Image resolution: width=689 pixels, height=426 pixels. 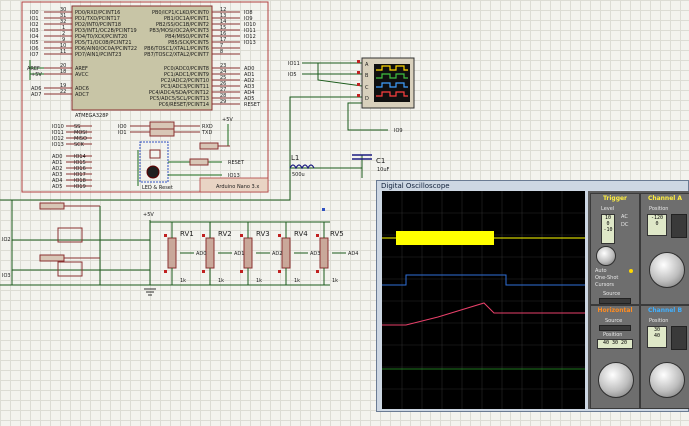 What do you see at coordinates (63, 52) in the screenshot?
I see `pin-number: 11` at bounding box center [63, 52].